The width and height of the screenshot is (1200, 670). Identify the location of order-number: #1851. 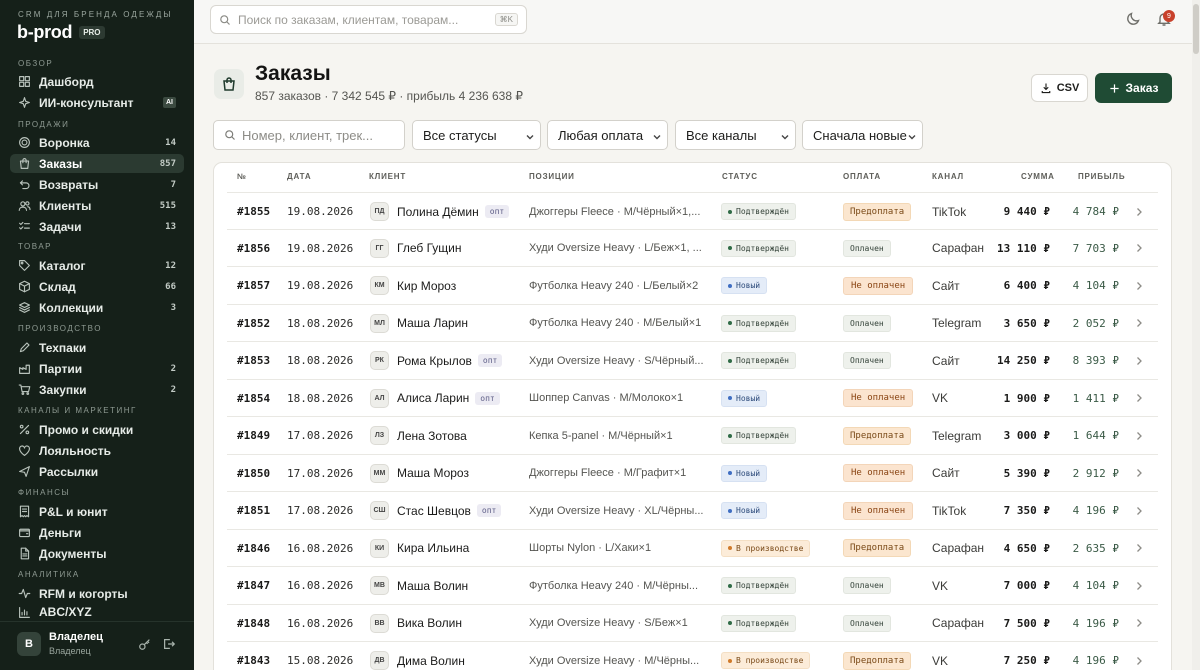
(253, 510).